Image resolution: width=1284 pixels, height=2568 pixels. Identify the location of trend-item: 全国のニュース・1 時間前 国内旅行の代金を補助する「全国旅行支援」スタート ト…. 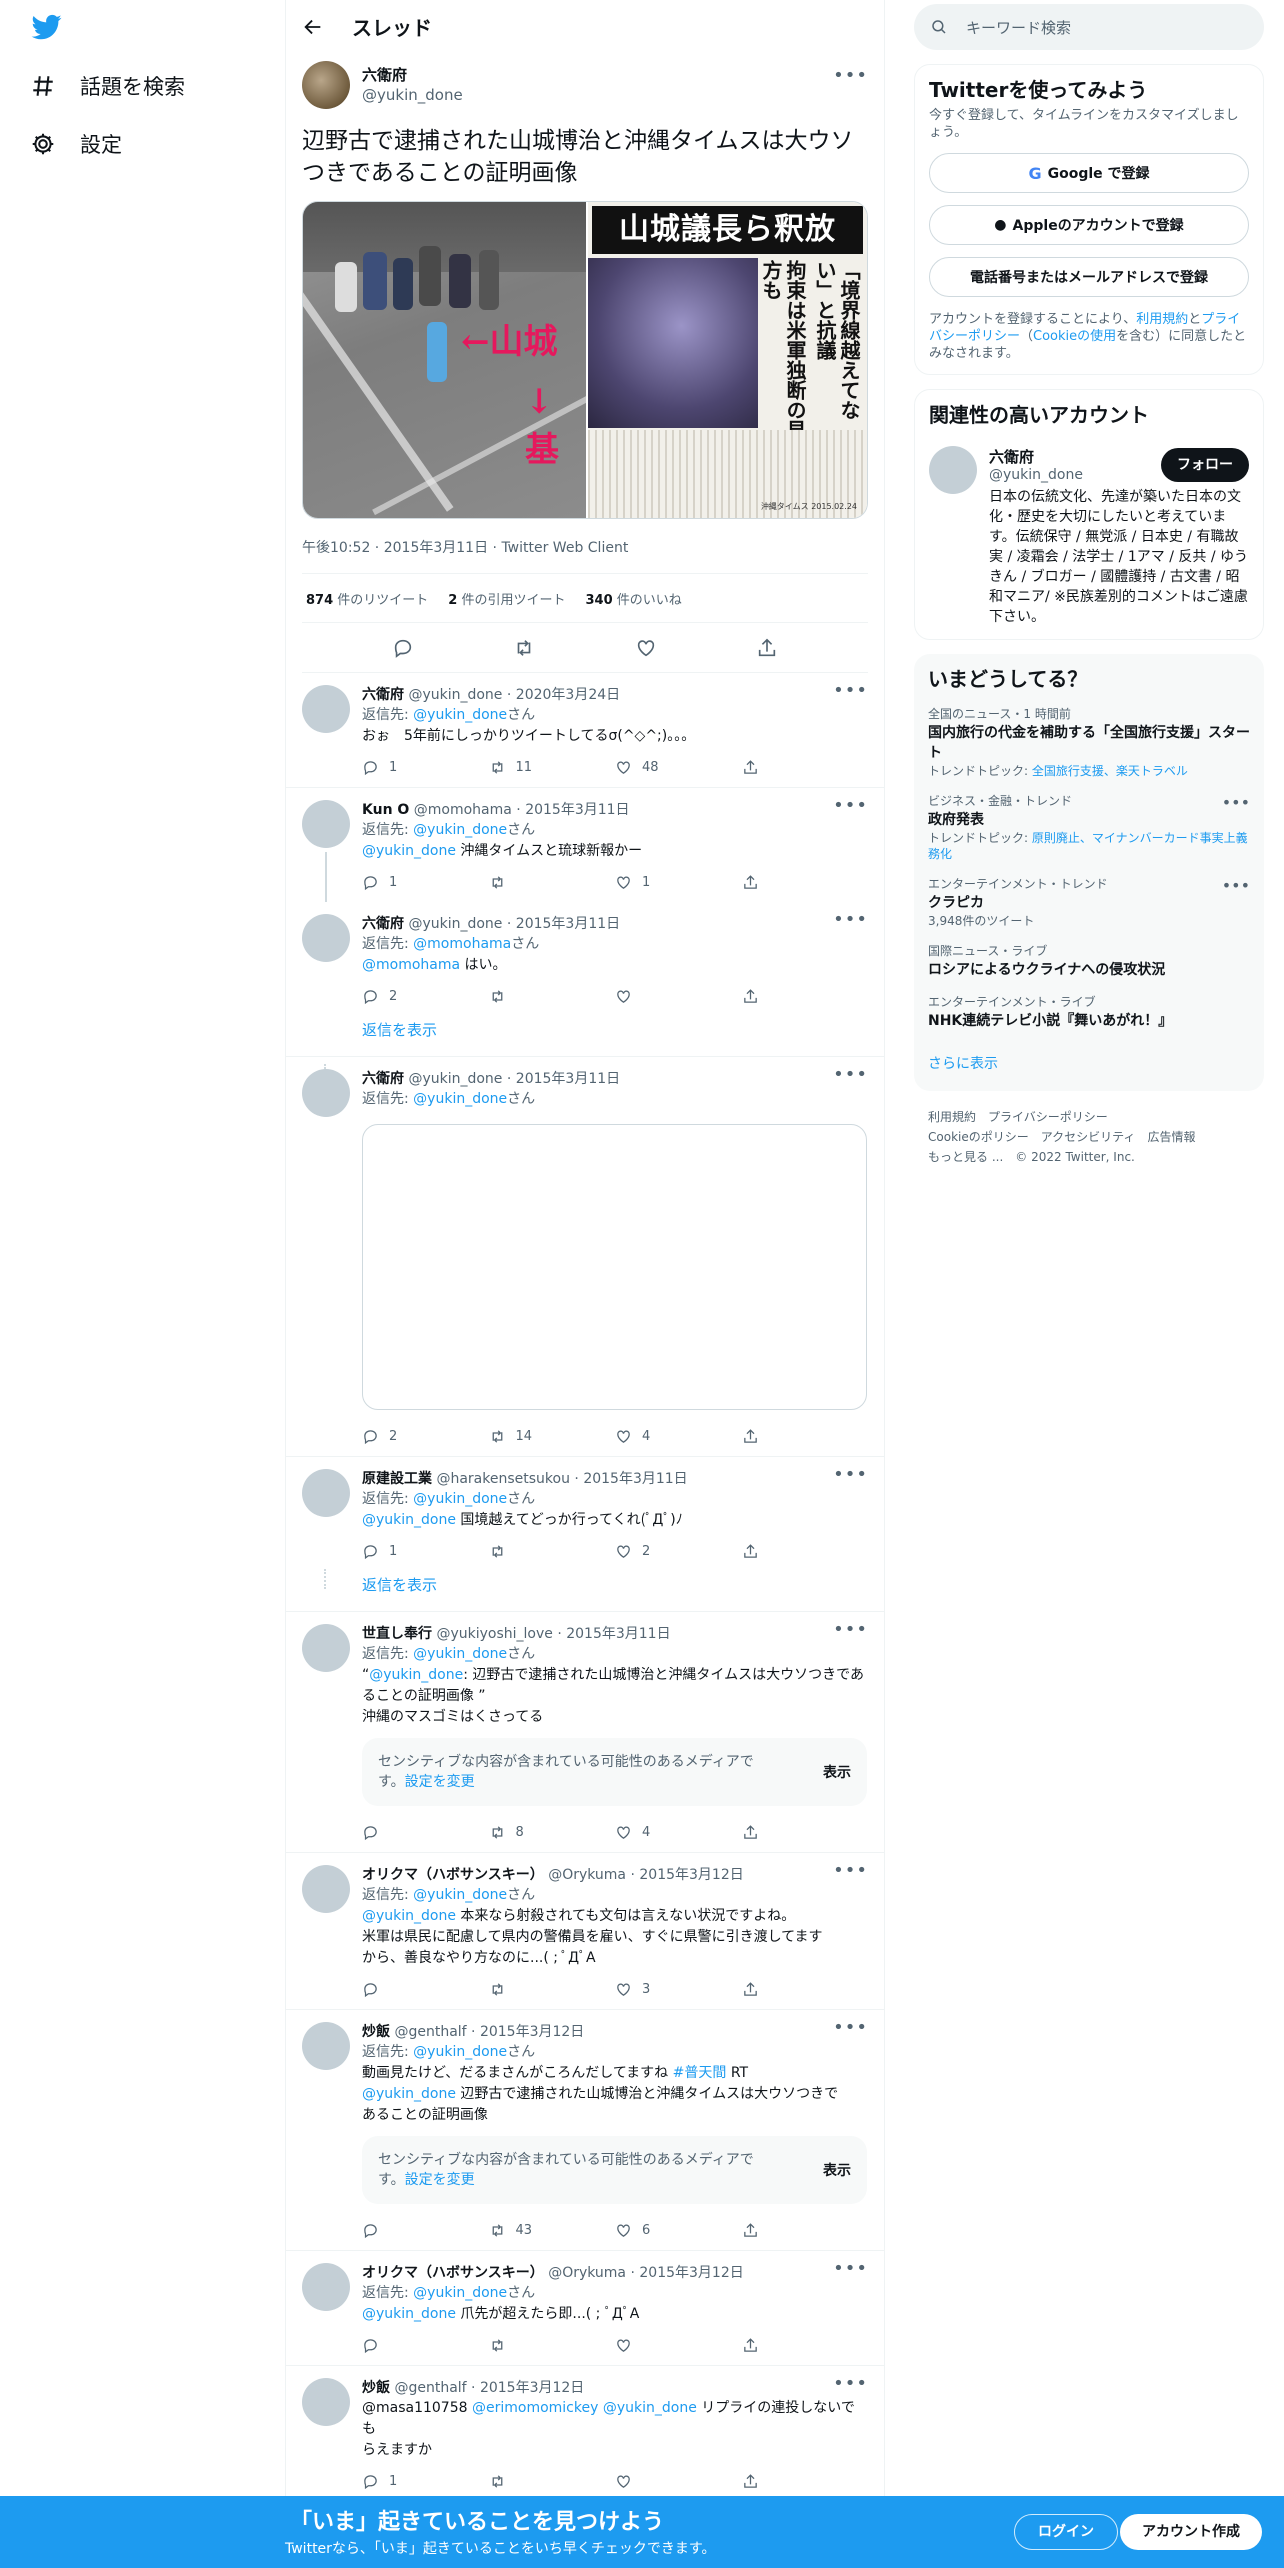
(1089, 742).